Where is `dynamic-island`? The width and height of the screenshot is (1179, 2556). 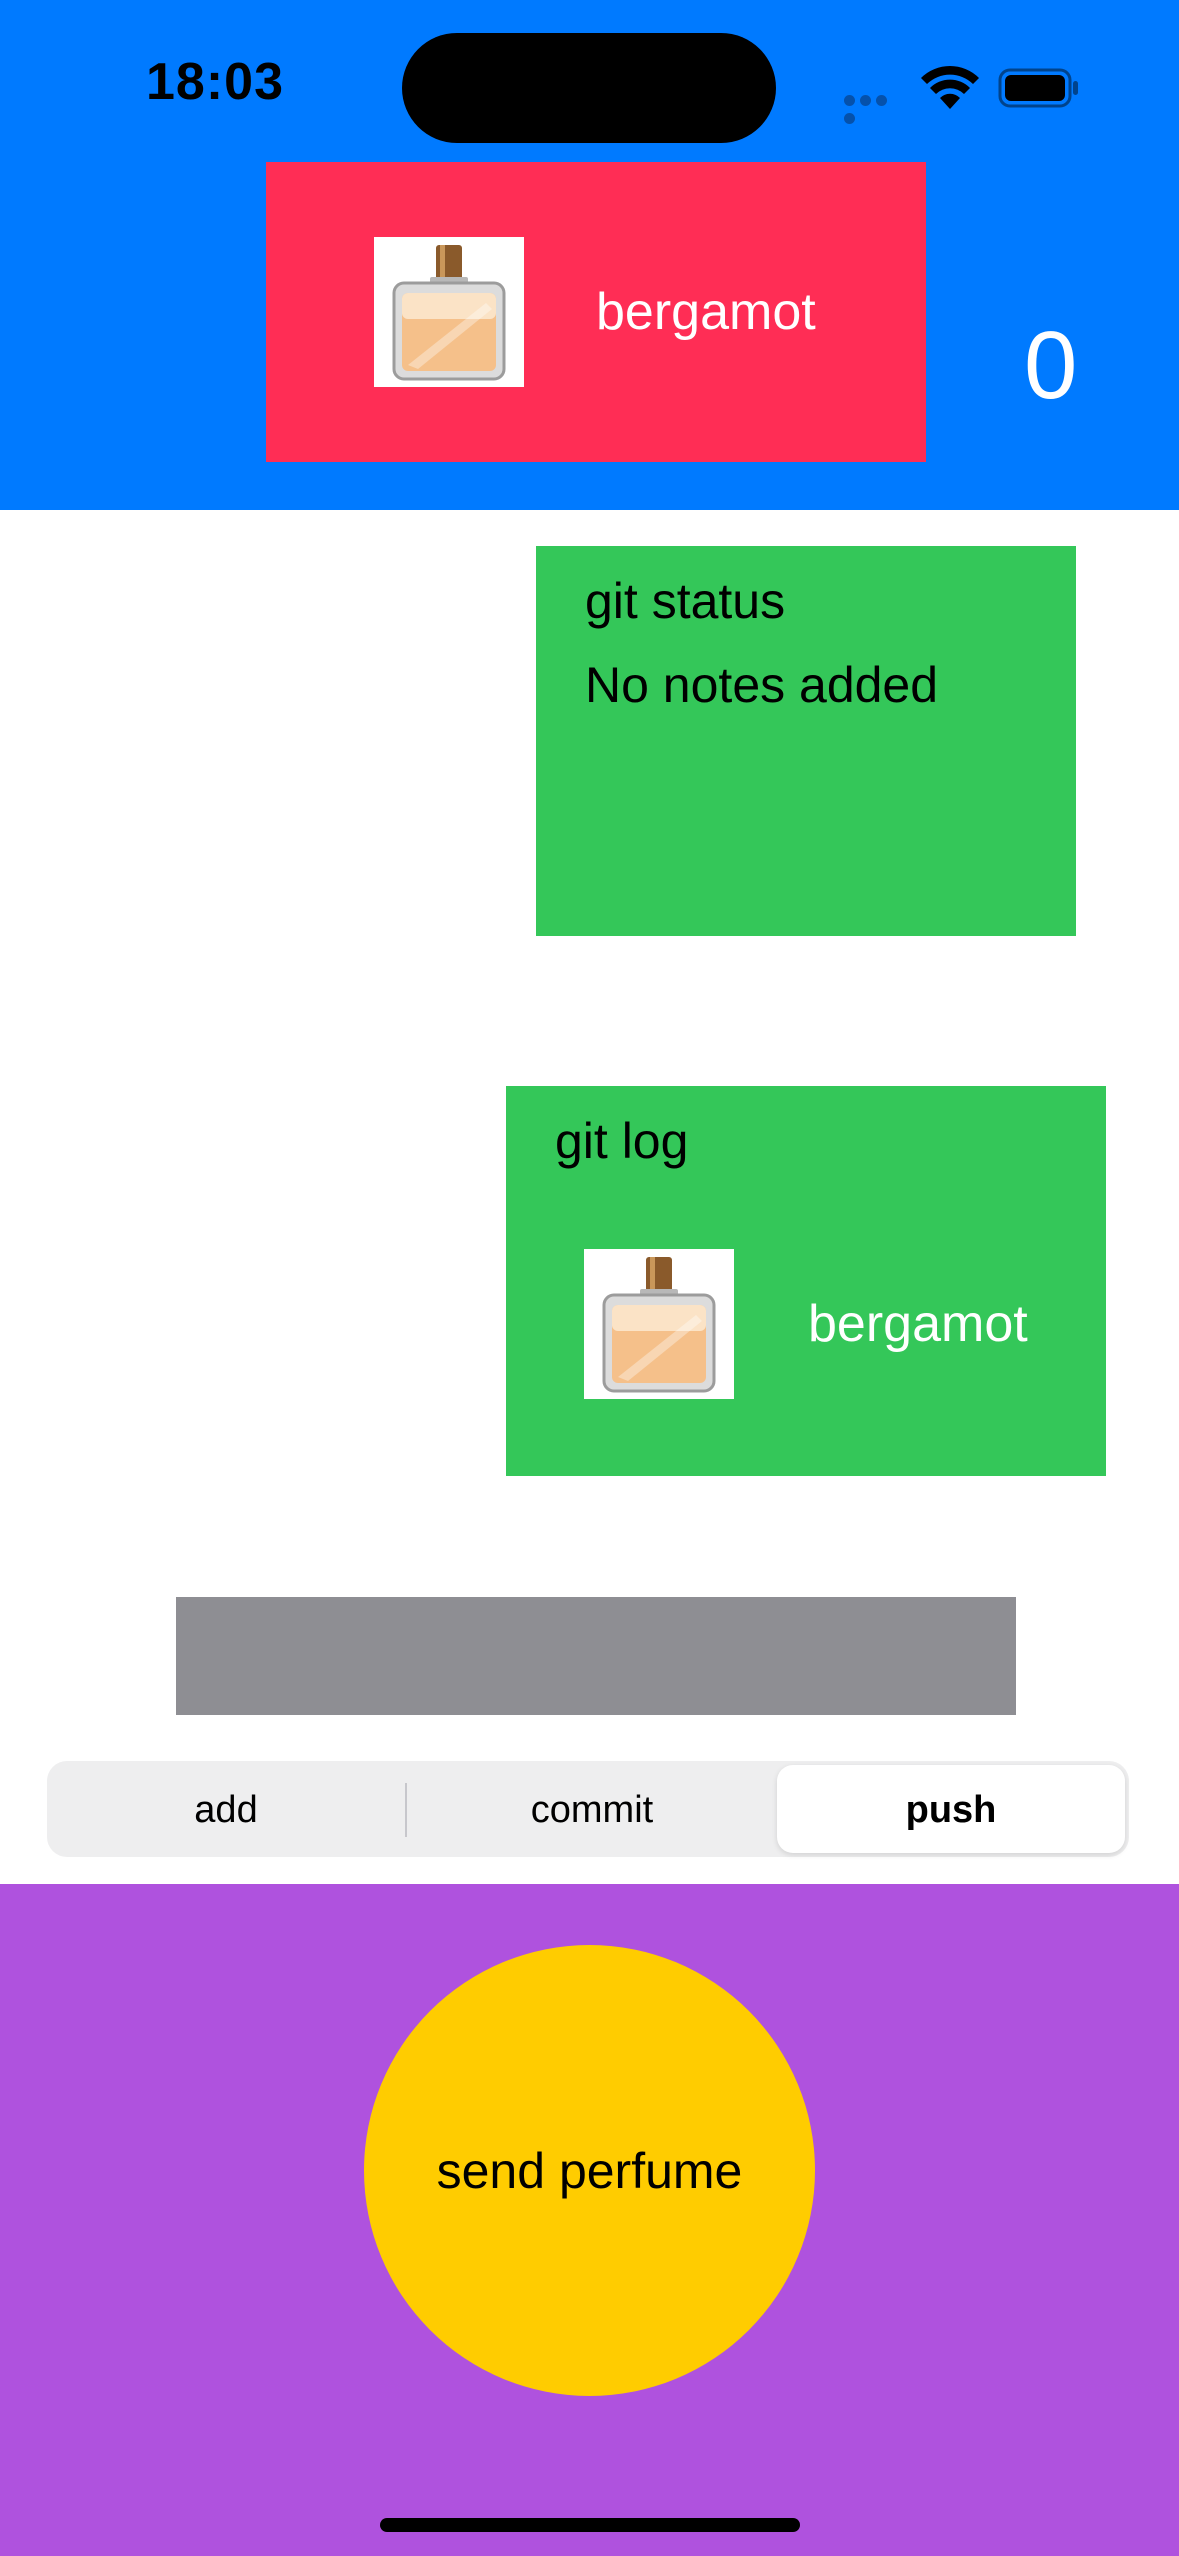
dynamic-island is located at coordinates (589, 88).